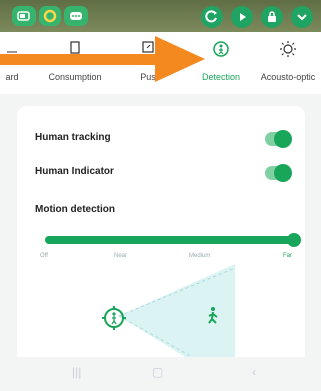  Describe the element at coordinates (76, 372) in the screenshot. I see `recent-apps-icon: |||` at that location.